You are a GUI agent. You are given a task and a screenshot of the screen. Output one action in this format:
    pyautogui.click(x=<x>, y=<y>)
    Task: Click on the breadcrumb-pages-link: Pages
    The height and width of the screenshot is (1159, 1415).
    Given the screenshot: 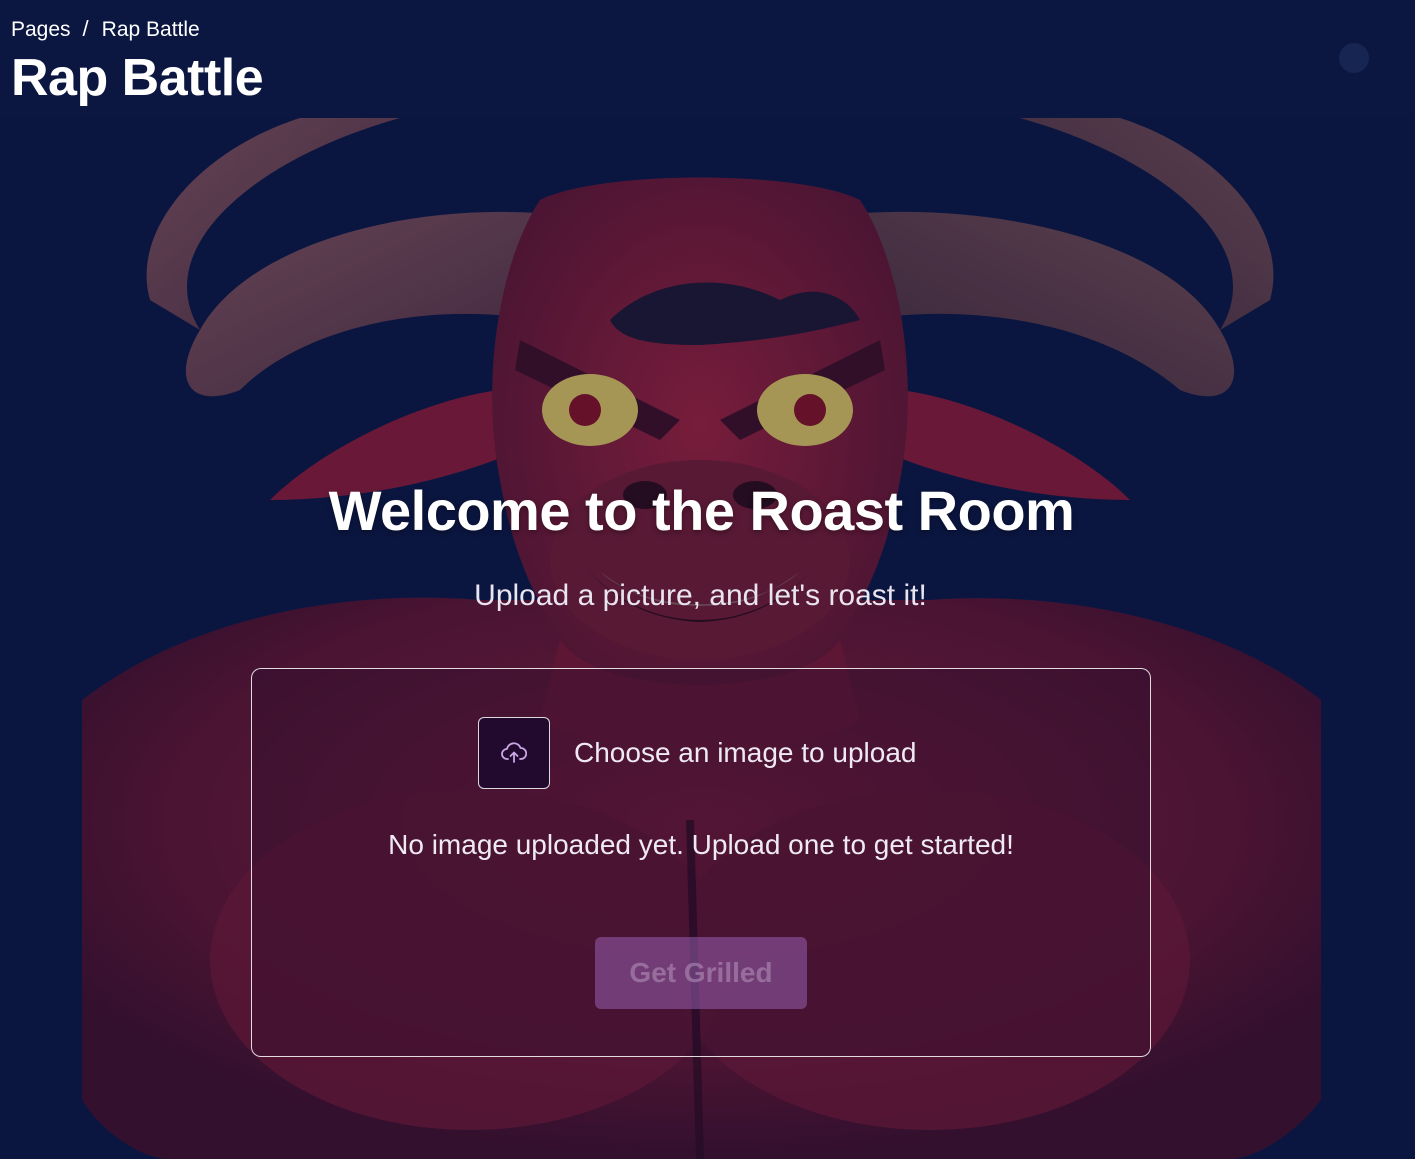 What is the action you would take?
    pyautogui.click(x=41, y=30)
    